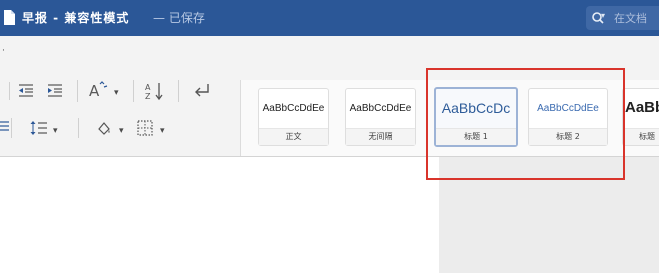 Image resolution: width=659 pixels, height=273 pixels. Describe the element at coordinates (145, 128) in the screenshot. I see `borders-icon` at that location.